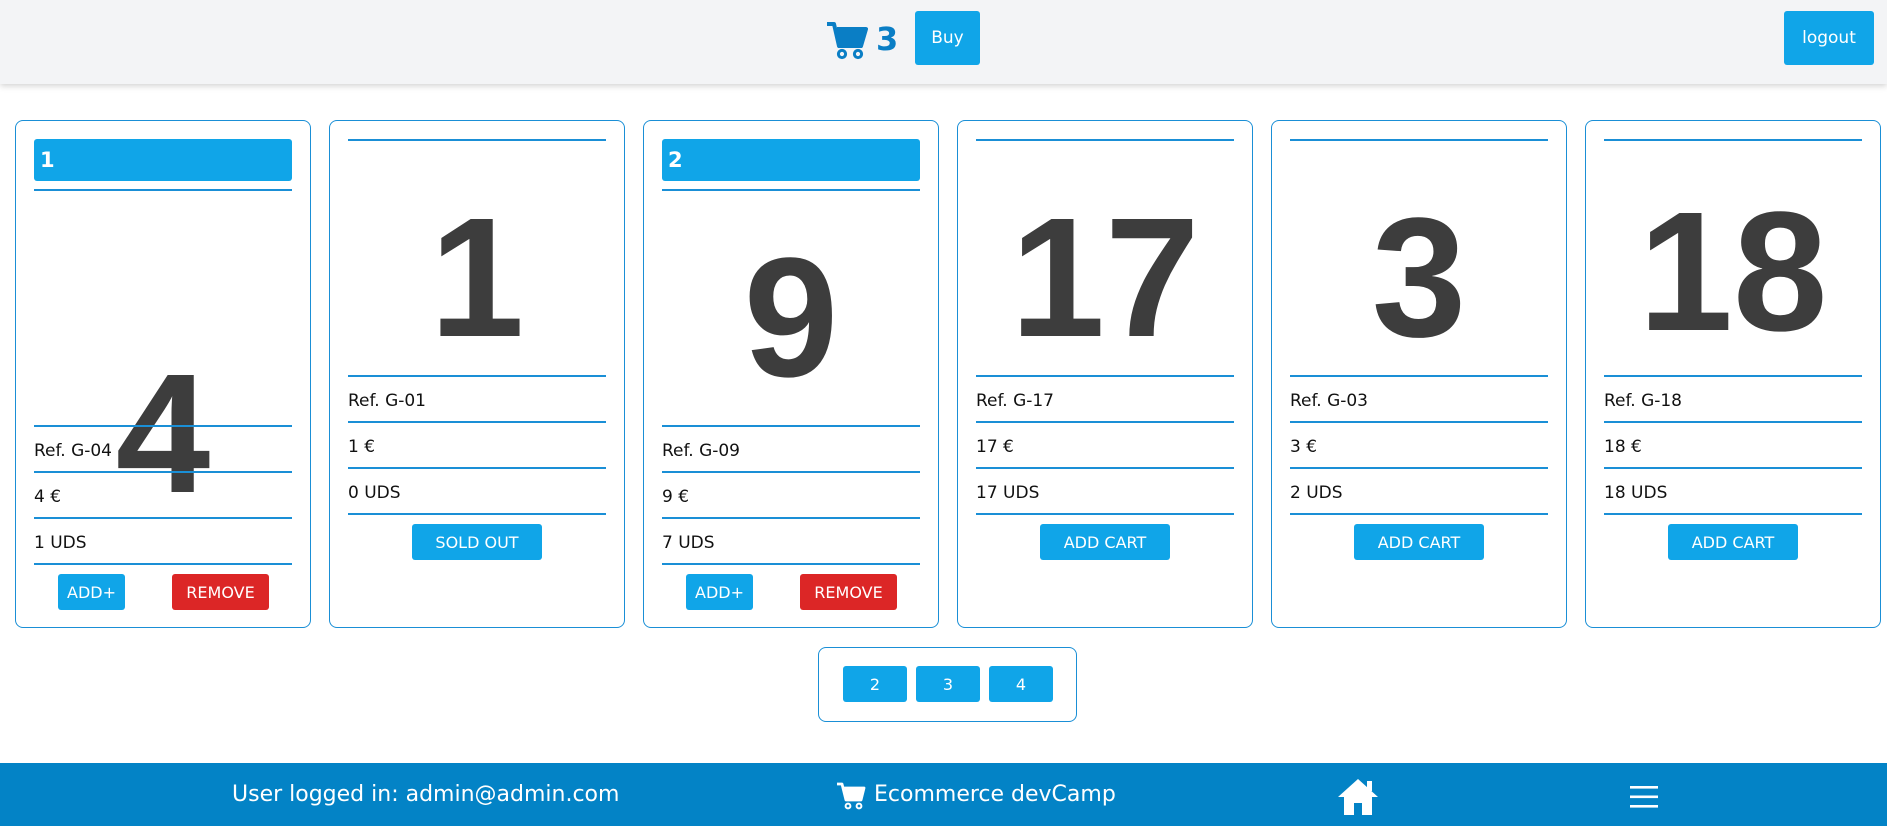 The height and width of the screenshot is (826, 1887). I want to click on product-price: 3 €, so click(1304, 447).